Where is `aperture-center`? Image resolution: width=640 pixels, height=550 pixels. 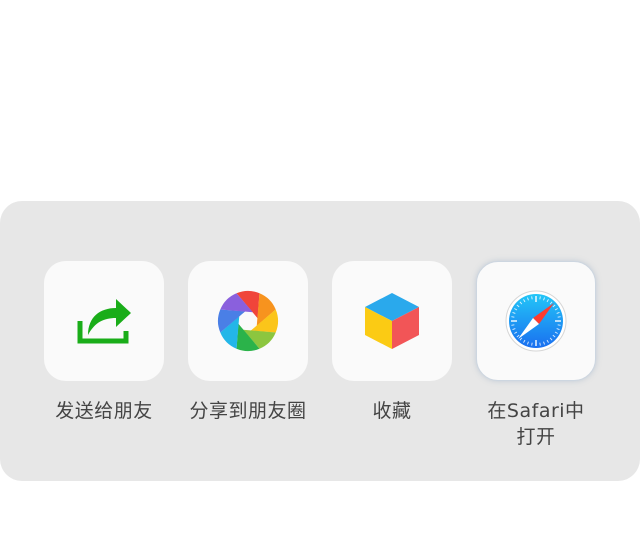
aperture-center is located at coordinates (248, 321).